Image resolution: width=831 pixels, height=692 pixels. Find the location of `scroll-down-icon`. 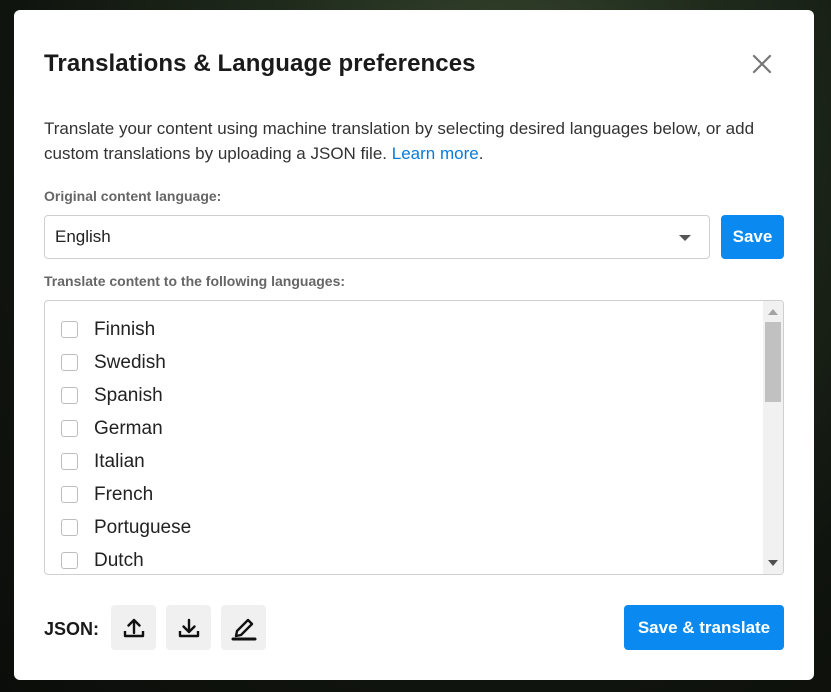

scroll-down-icon is located at coordinates (773, 563).